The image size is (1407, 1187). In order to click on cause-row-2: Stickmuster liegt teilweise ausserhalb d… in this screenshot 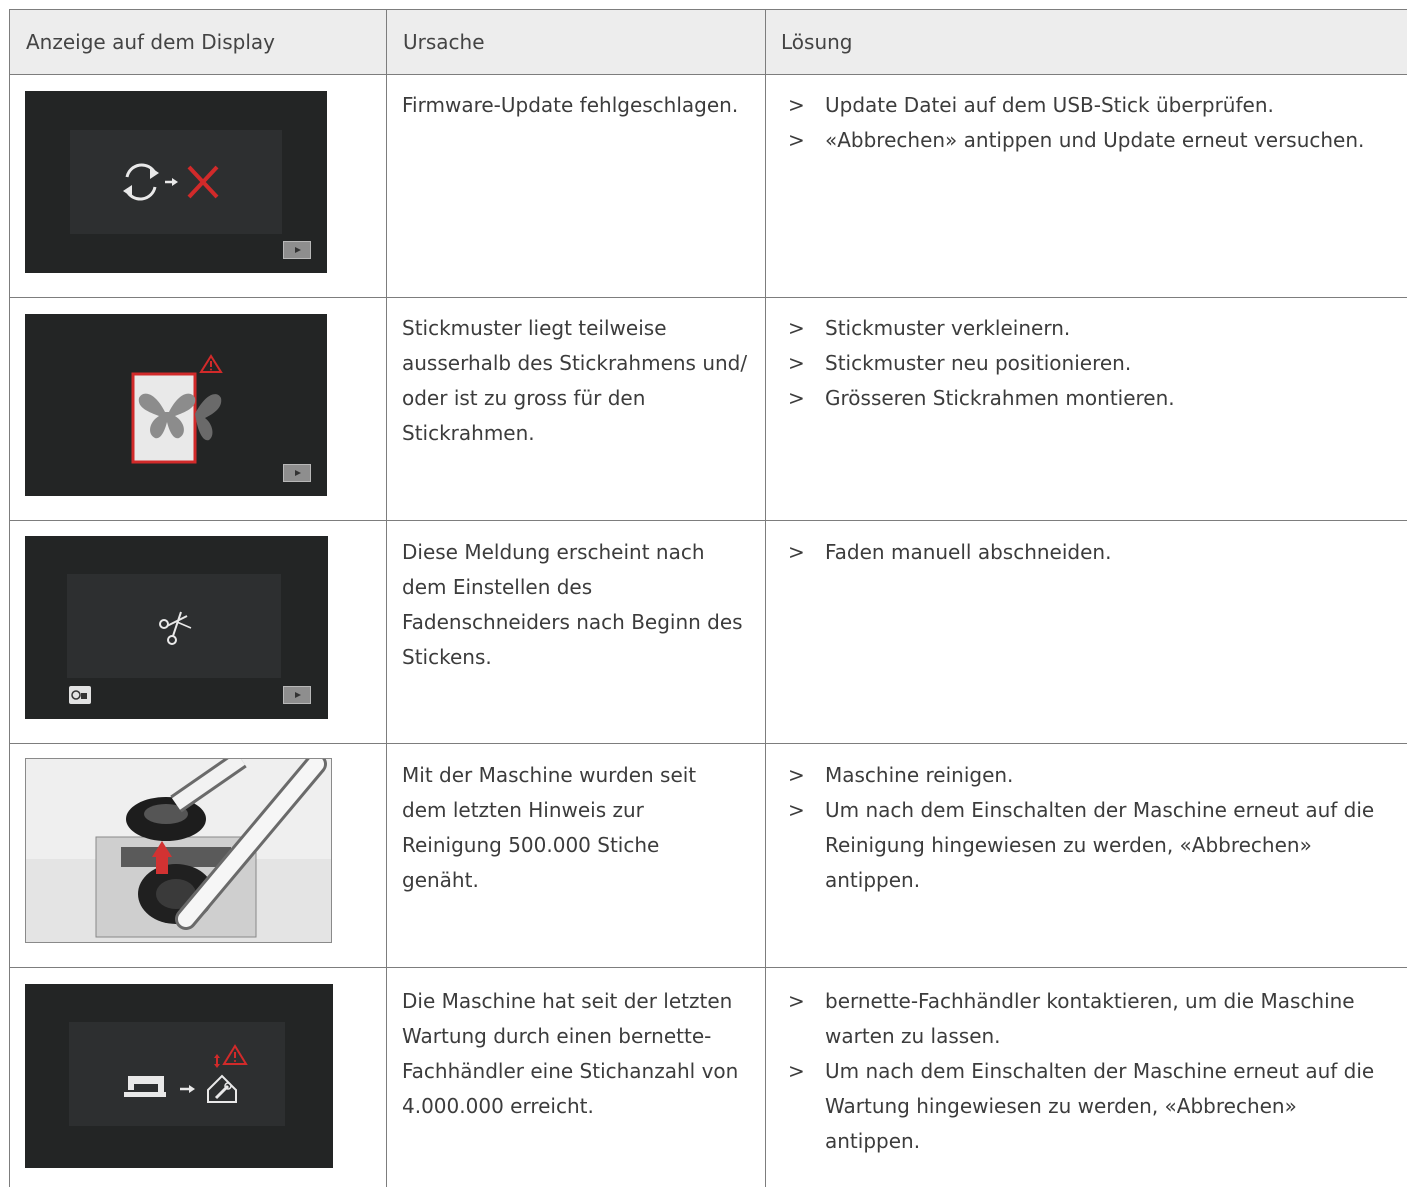, I will do `click(575, 380)`.